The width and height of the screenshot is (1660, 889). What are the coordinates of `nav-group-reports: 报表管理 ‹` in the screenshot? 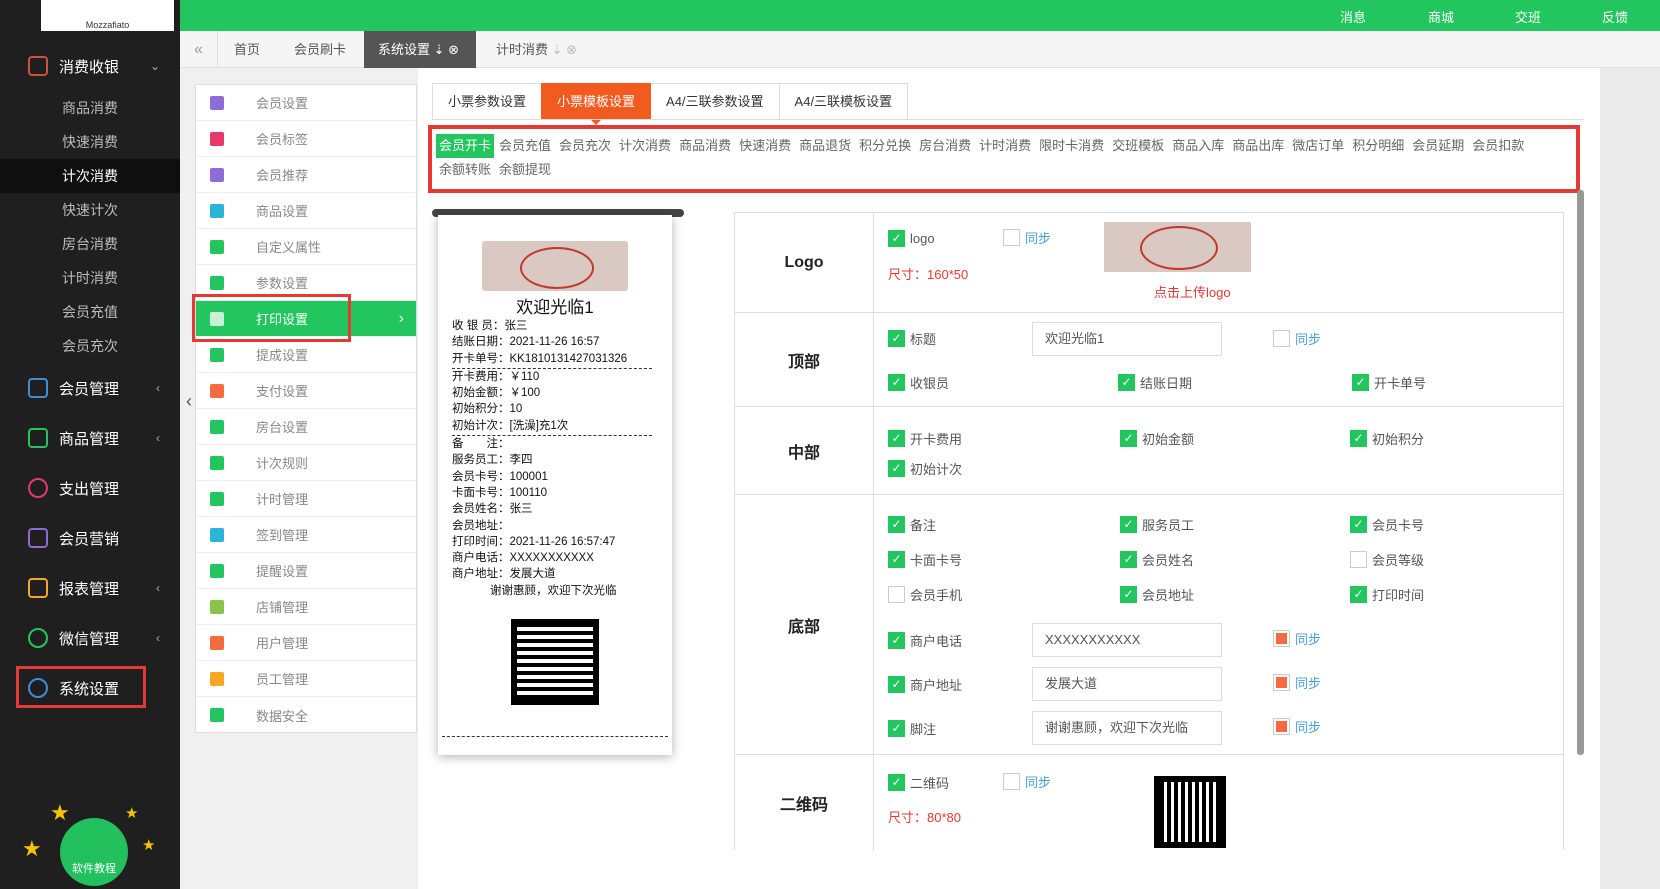 It's located at (90, 588).